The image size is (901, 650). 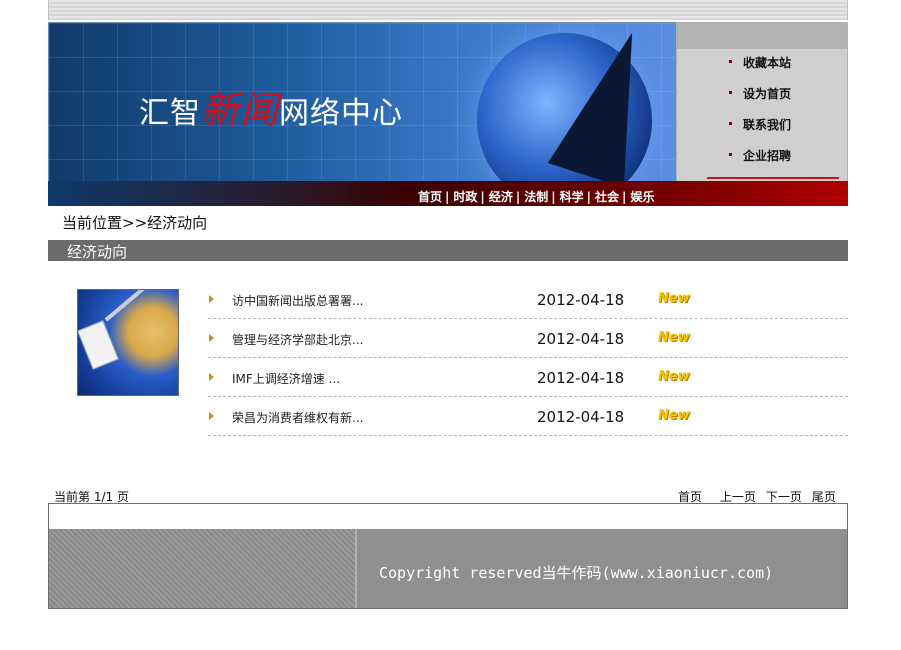 What do you see at coordinates (135, 223) in the screenshot?
I see `breadcrumb: 当前位置>>经济动向` at bounding box center [135, 223].